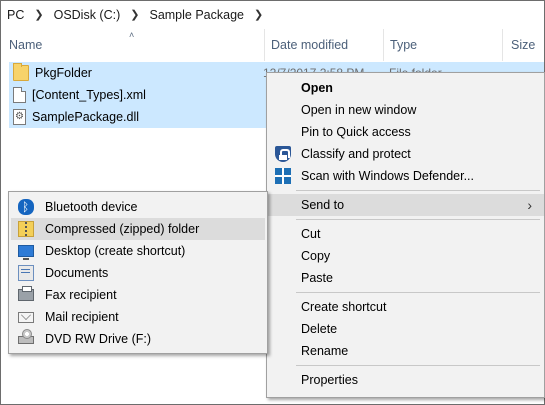  Describe the element at coordinates (138, 317) in the screenshot. I see `send-to-mail: Mail recipient` at that location.